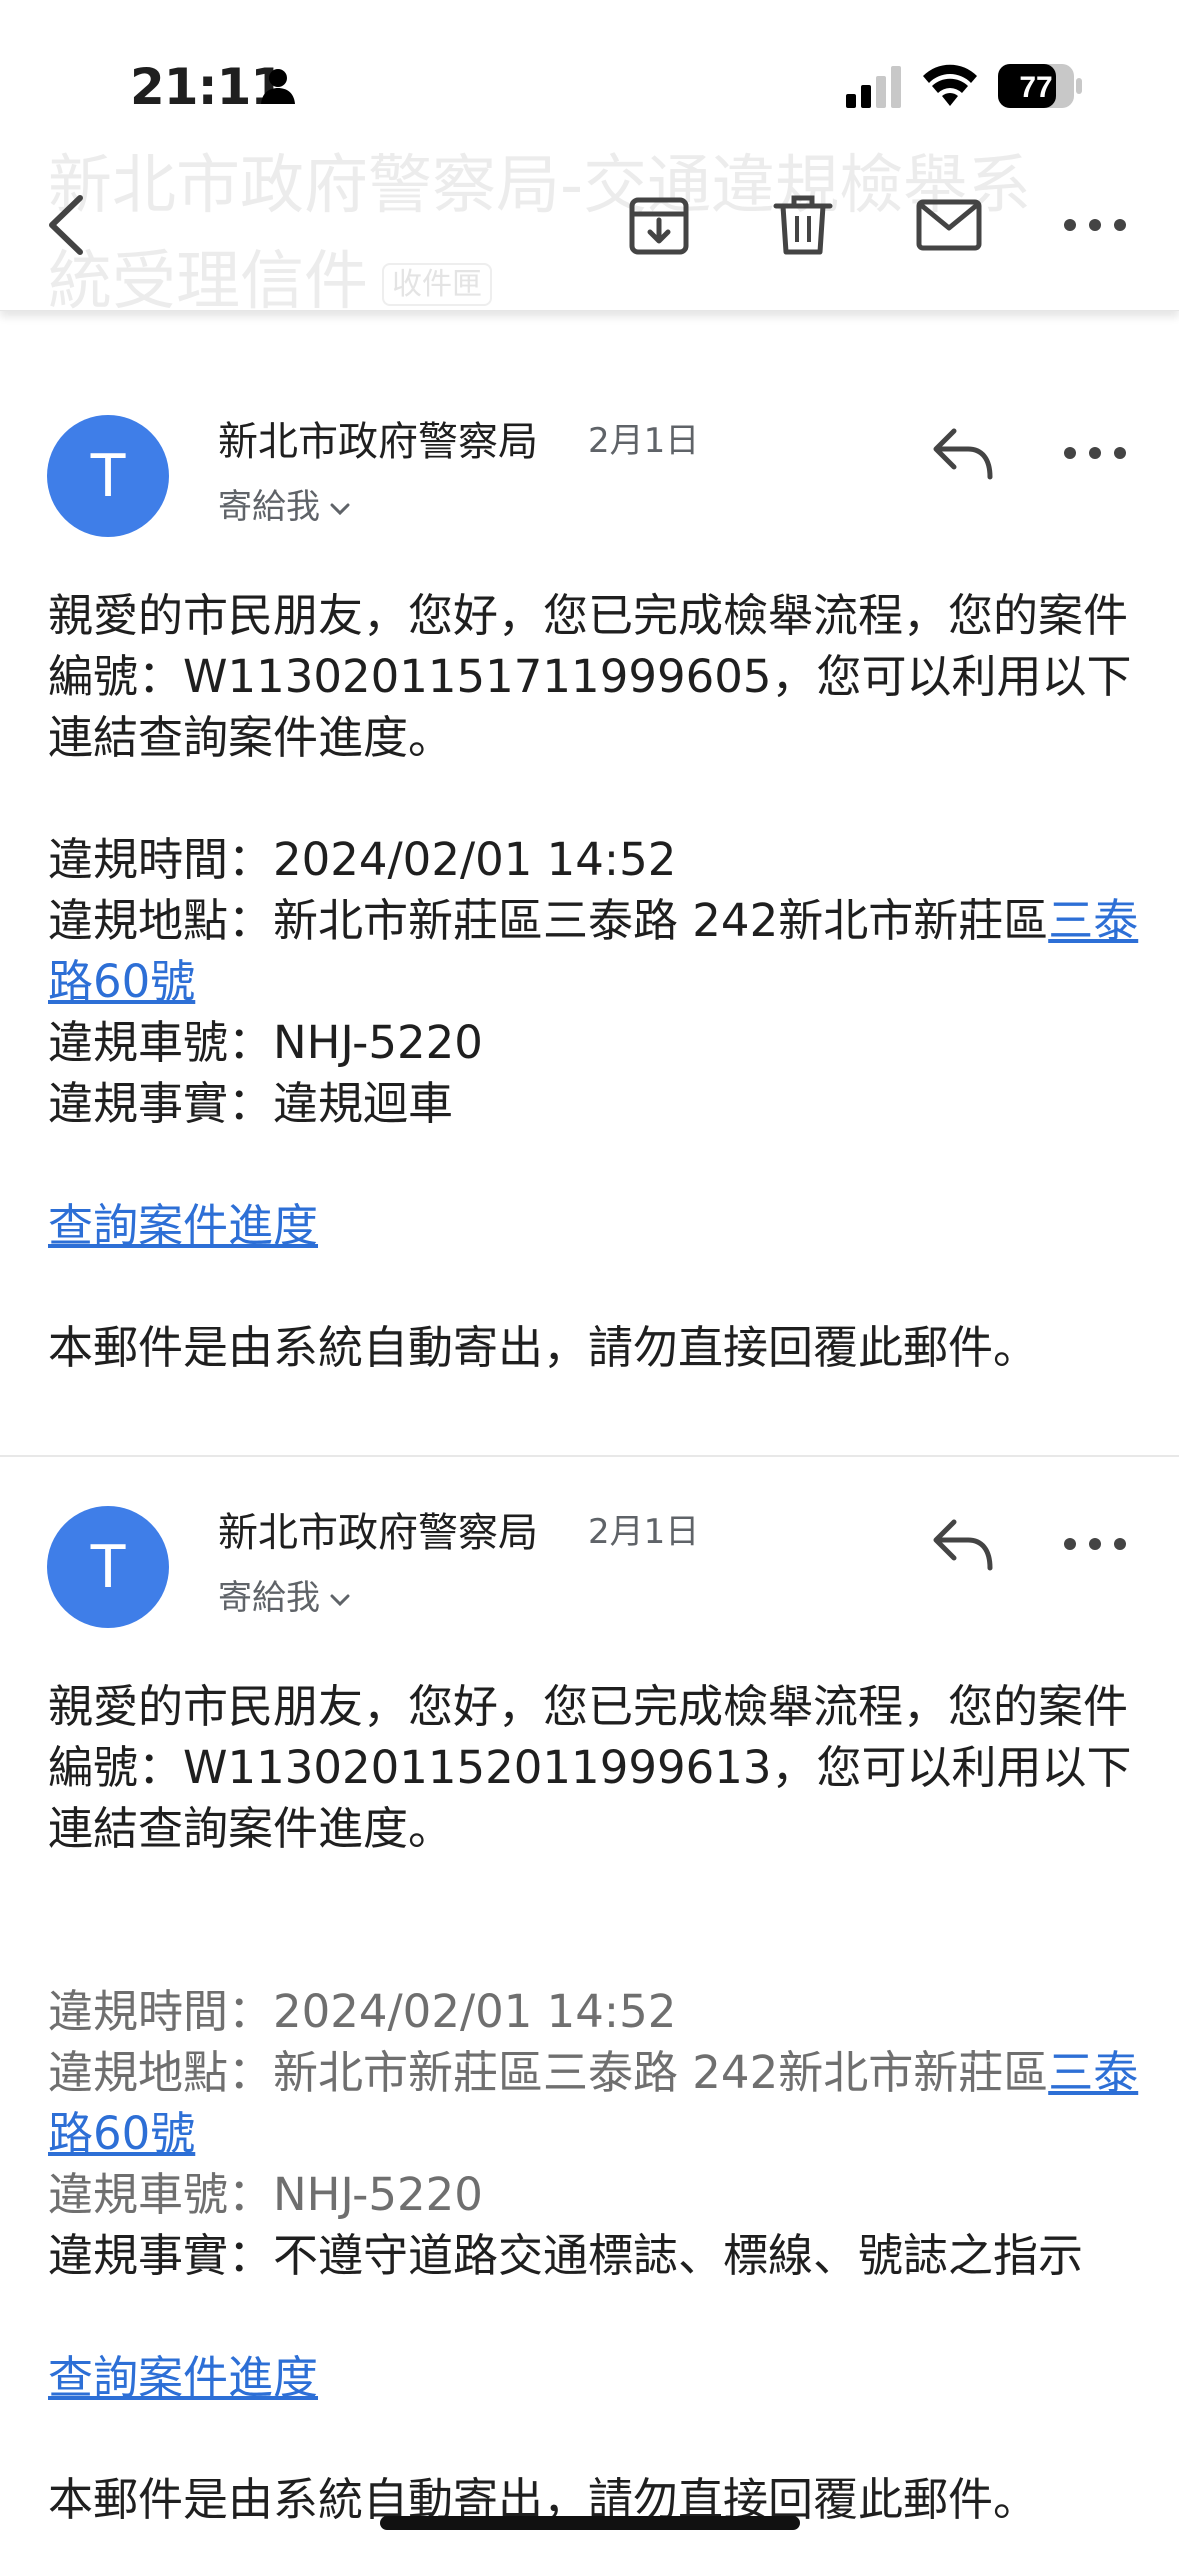 Image resolution: width=1179 pixels, height=2556 pixels. What do you see at coordinates (659, 225) in the screenshot?
I see `archive-icon` at bounding box center [659, 225].